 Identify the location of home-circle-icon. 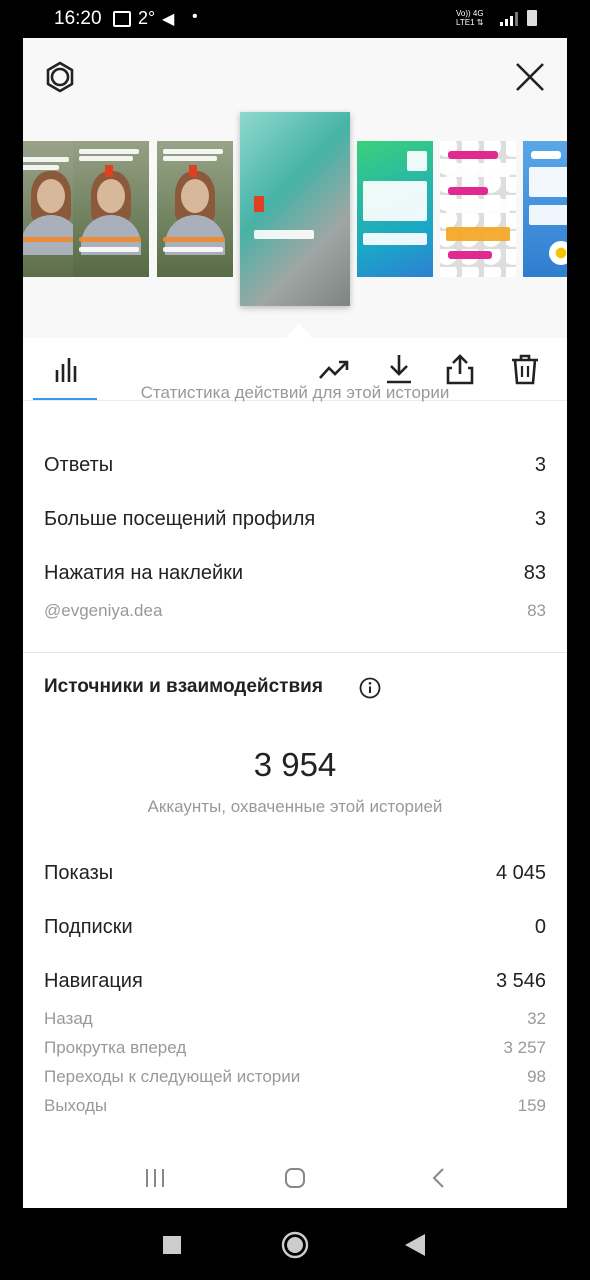
(295, 1245).